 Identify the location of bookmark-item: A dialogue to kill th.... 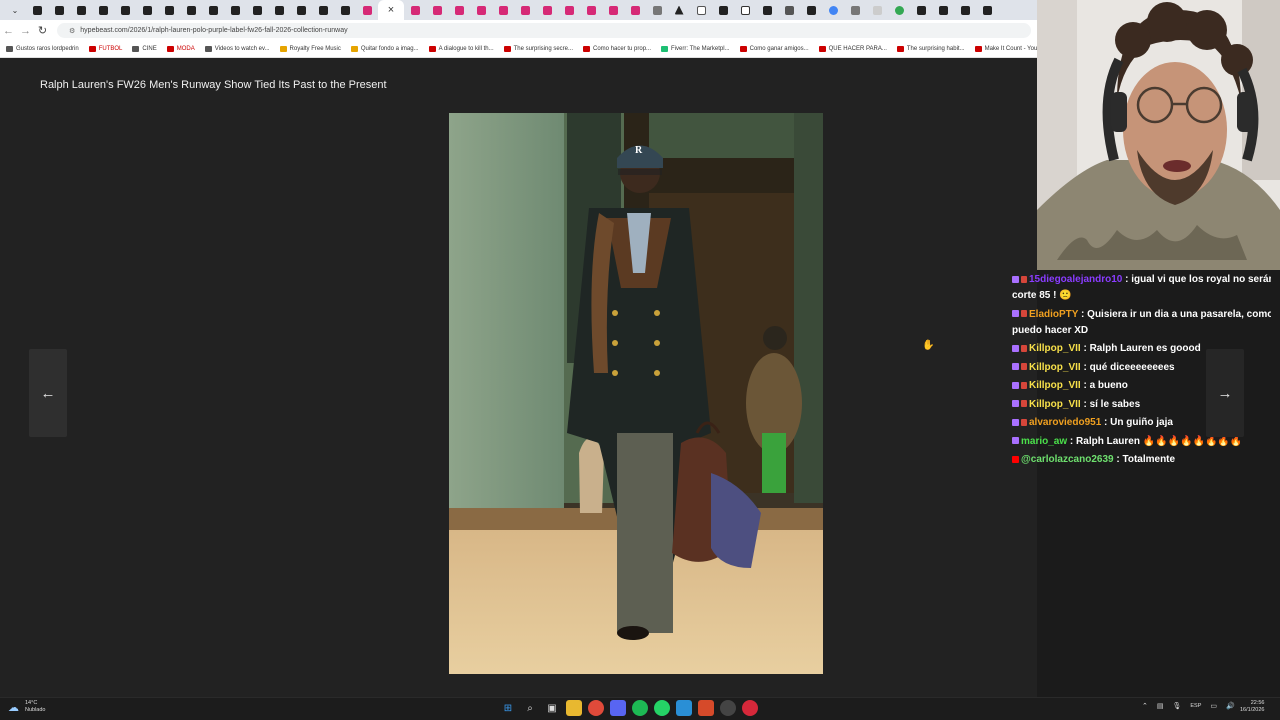
(461, 49).